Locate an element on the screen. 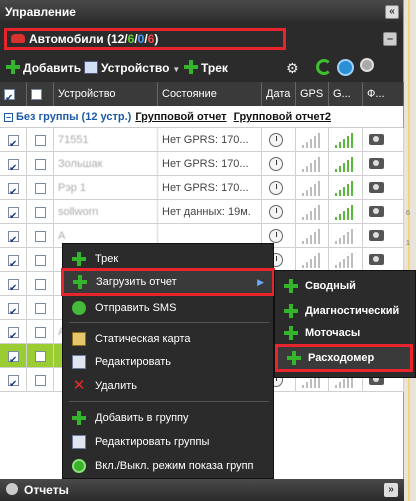  map-background: 6 1 is located at coordinates (410, 250).